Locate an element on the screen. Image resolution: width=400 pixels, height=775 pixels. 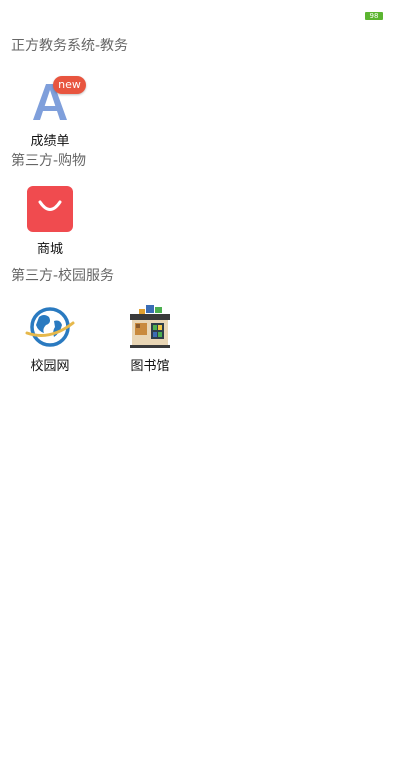
app-mall: 商城 is located at coordinates (50, 222).